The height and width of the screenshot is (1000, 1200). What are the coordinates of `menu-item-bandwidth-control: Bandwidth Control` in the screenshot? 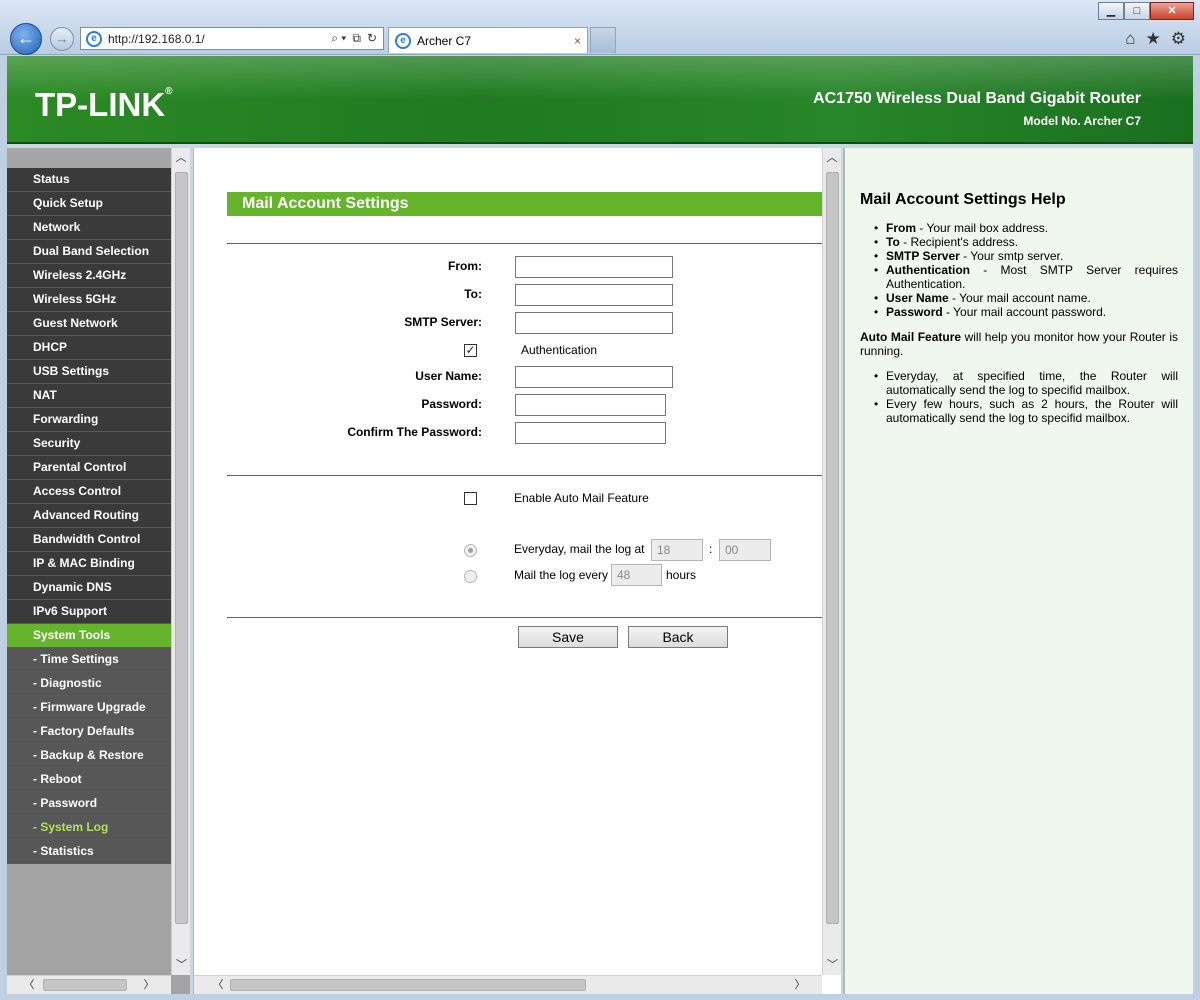 It's located at (89, 540).